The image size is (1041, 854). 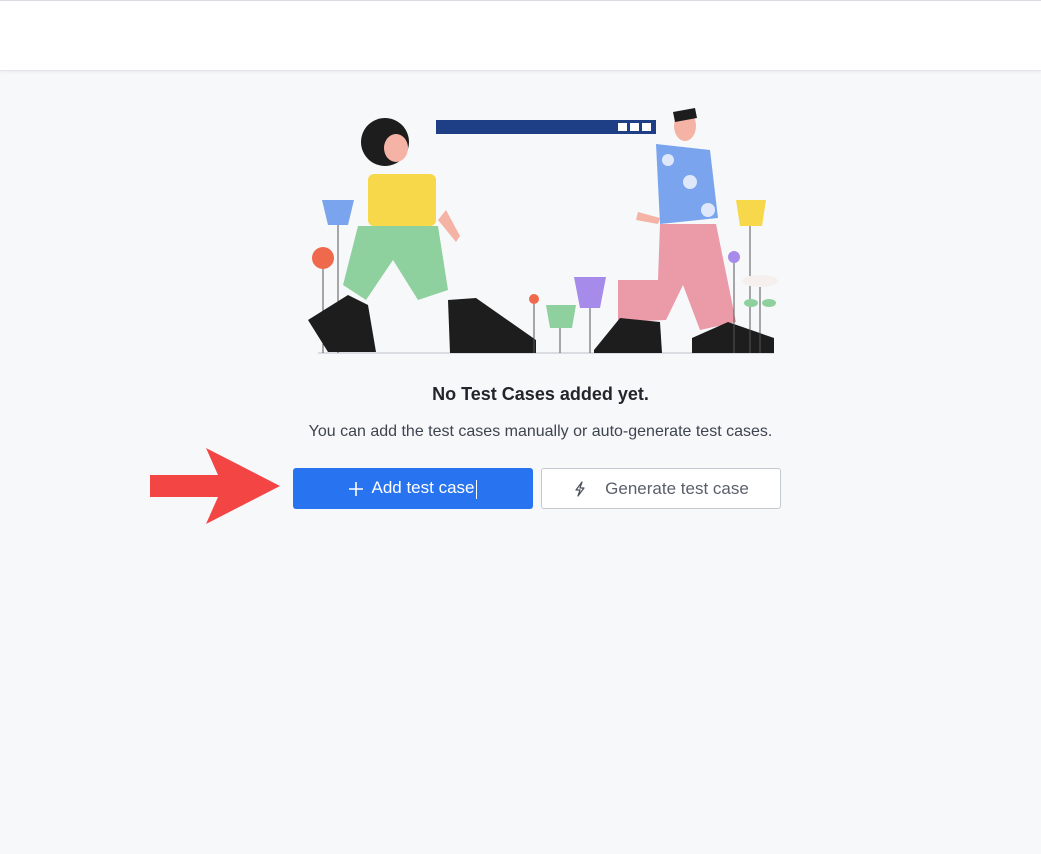 What do you see at coordinates (677, 488) in the screenshot?
I see `generate-test-case-label: Generate test case` at bounding box center [677, 488].